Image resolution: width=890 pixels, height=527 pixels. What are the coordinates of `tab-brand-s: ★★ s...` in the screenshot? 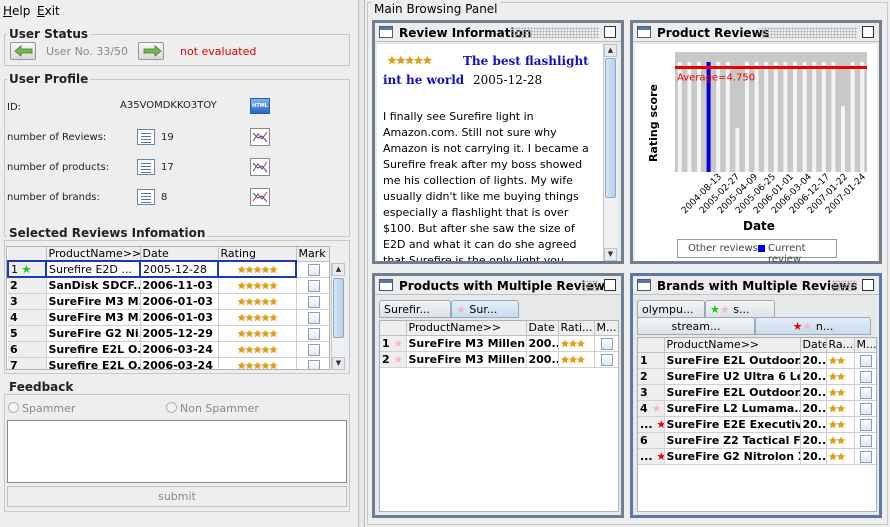 It's located at (740, 309).